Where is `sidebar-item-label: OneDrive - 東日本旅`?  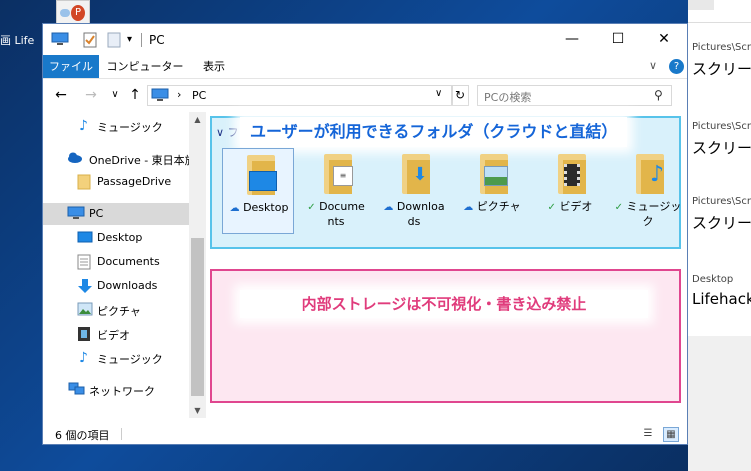
sidebar-item-label: OneDrive - 東日本旅 is located at coordinates (139, 160).